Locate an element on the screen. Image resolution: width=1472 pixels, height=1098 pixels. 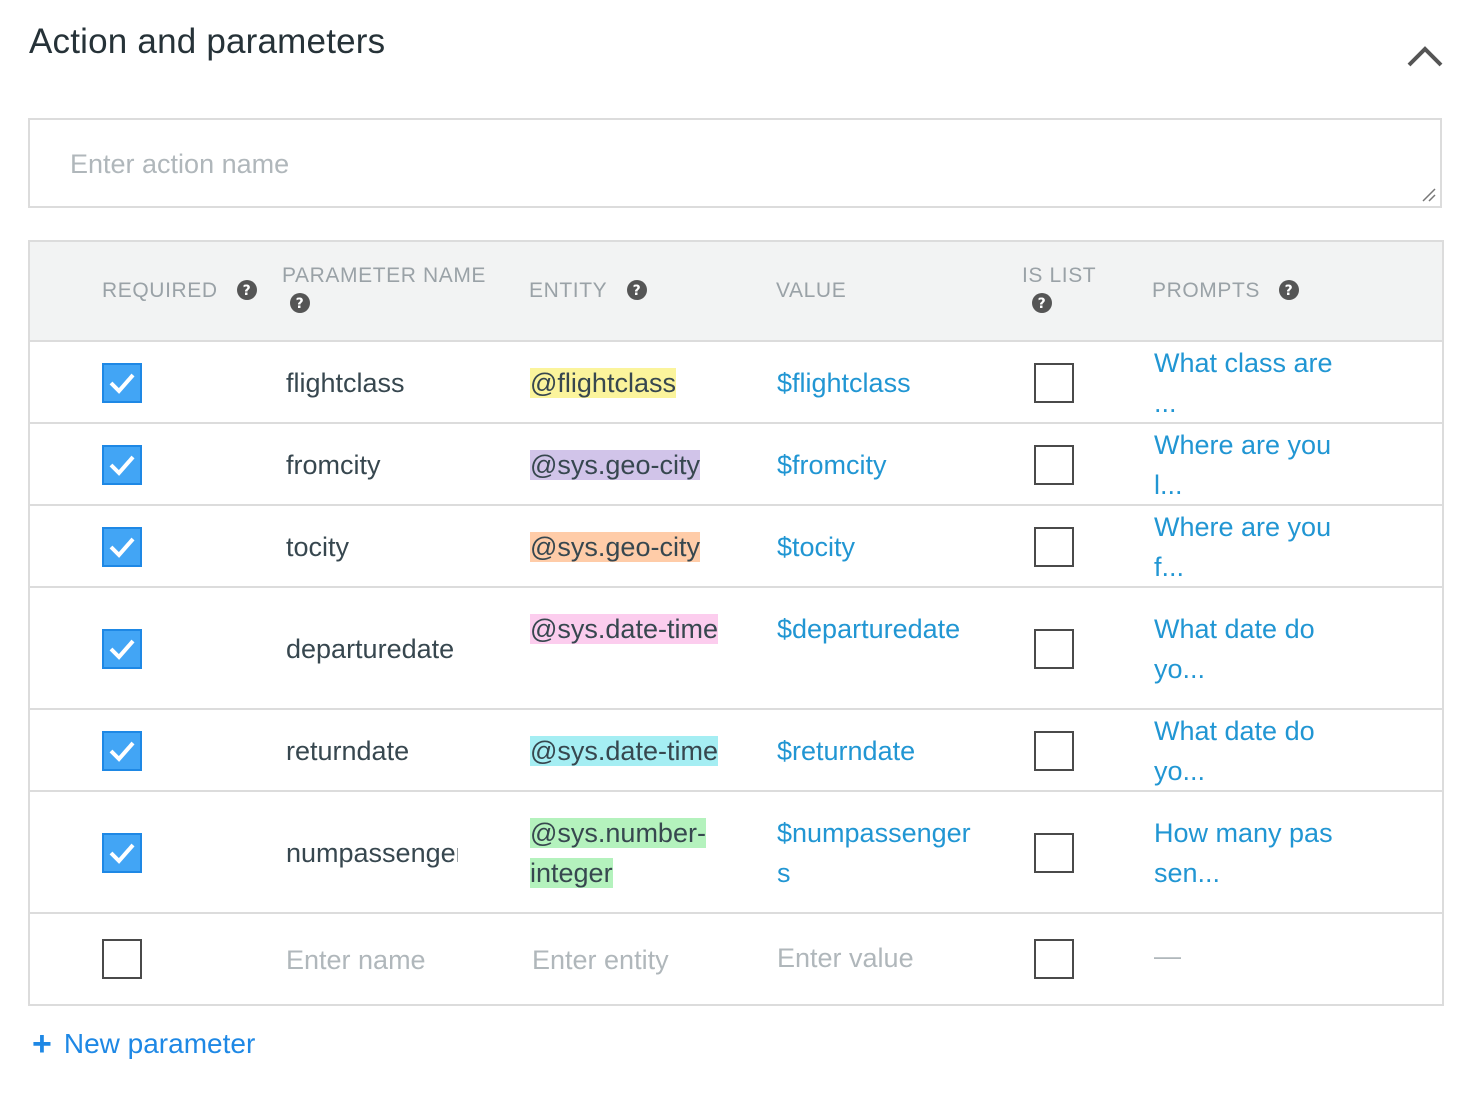
parameter-name: departuredate is located at coordinates (372, 649).